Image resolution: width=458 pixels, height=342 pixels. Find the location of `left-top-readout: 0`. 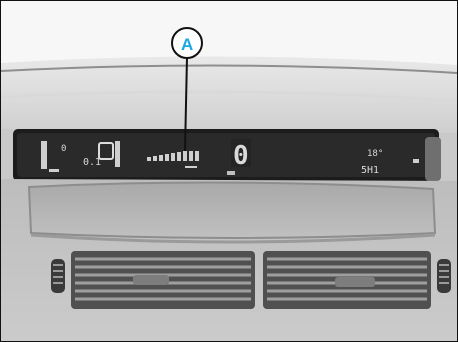

left-top-readout: 0 is located at coordinates (63, 149).